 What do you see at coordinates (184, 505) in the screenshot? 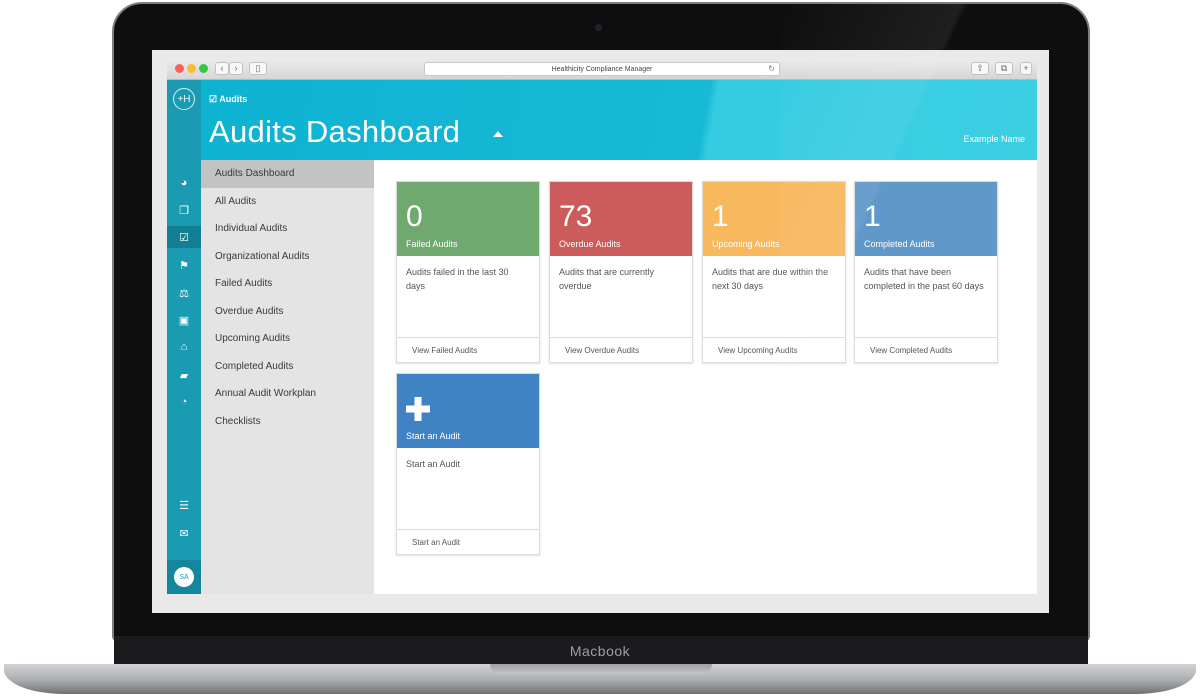
I see `list-ordered-icon: ☰` at bounding box center [184, 505].